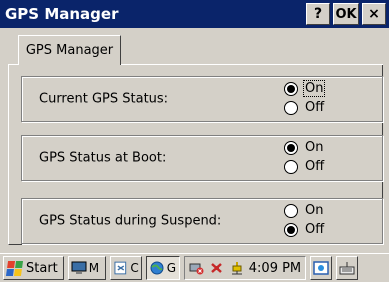 The height and width of the screenshot is (282, 389). What do you see at coordinates (194, 14) in the screenshot?
I see `title-bar: GPS Manager ? OK ×` at bounding box center [194, 14].